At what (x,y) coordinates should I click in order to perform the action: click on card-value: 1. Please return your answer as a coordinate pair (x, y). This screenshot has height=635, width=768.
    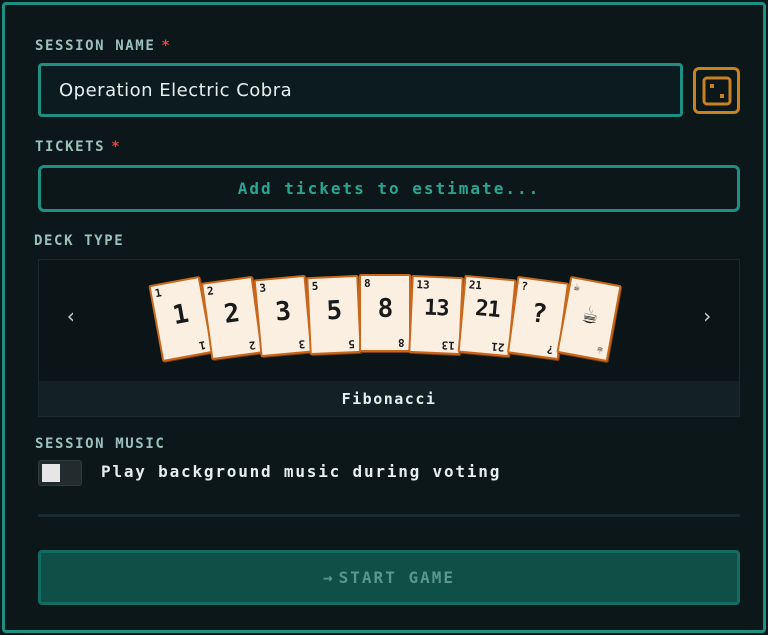
    Looking at the image, I should click on (180, 315).